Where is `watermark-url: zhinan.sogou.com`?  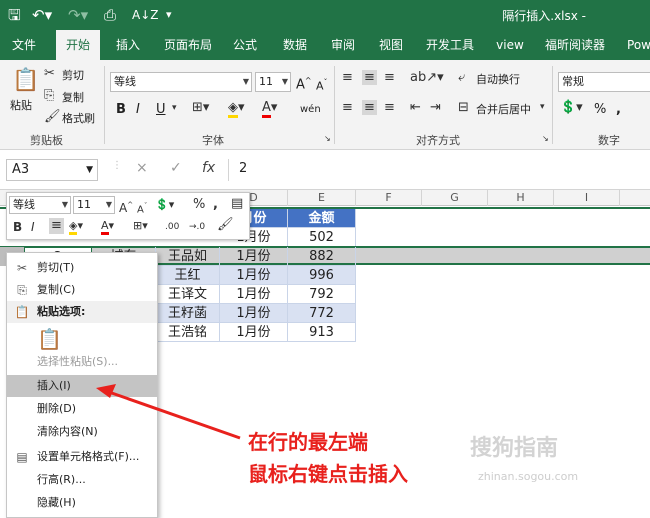 watermark-url: zhinan.sogou.com is located at coordinates (528, 476).